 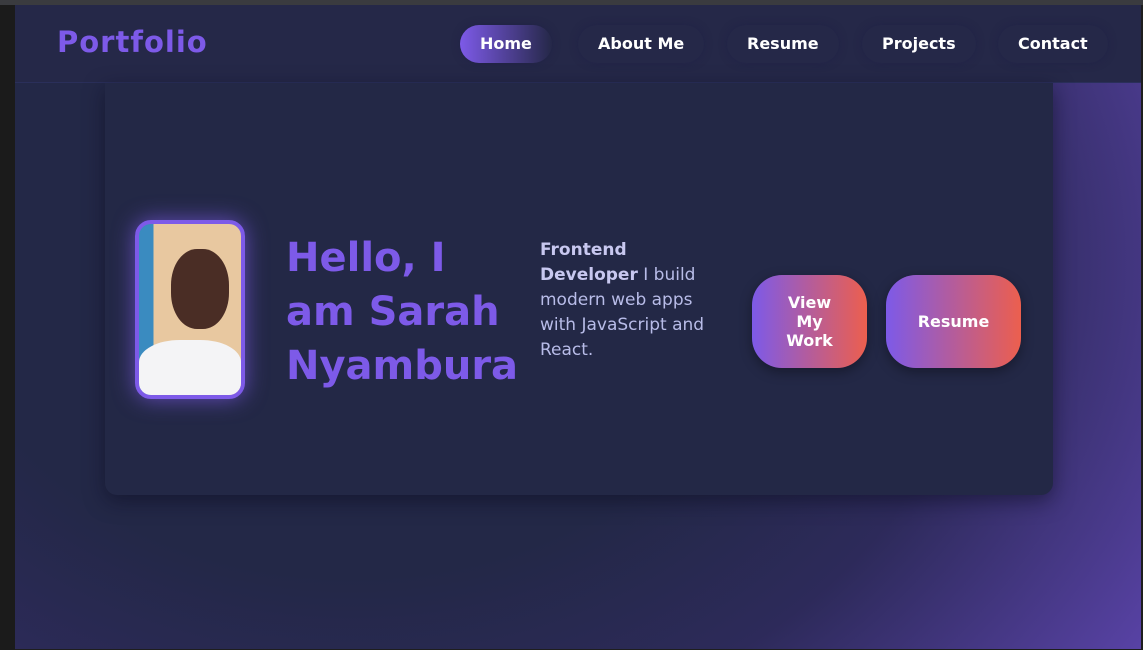 I want to click on nav-projects: Projects, so click(x=919, y=44).